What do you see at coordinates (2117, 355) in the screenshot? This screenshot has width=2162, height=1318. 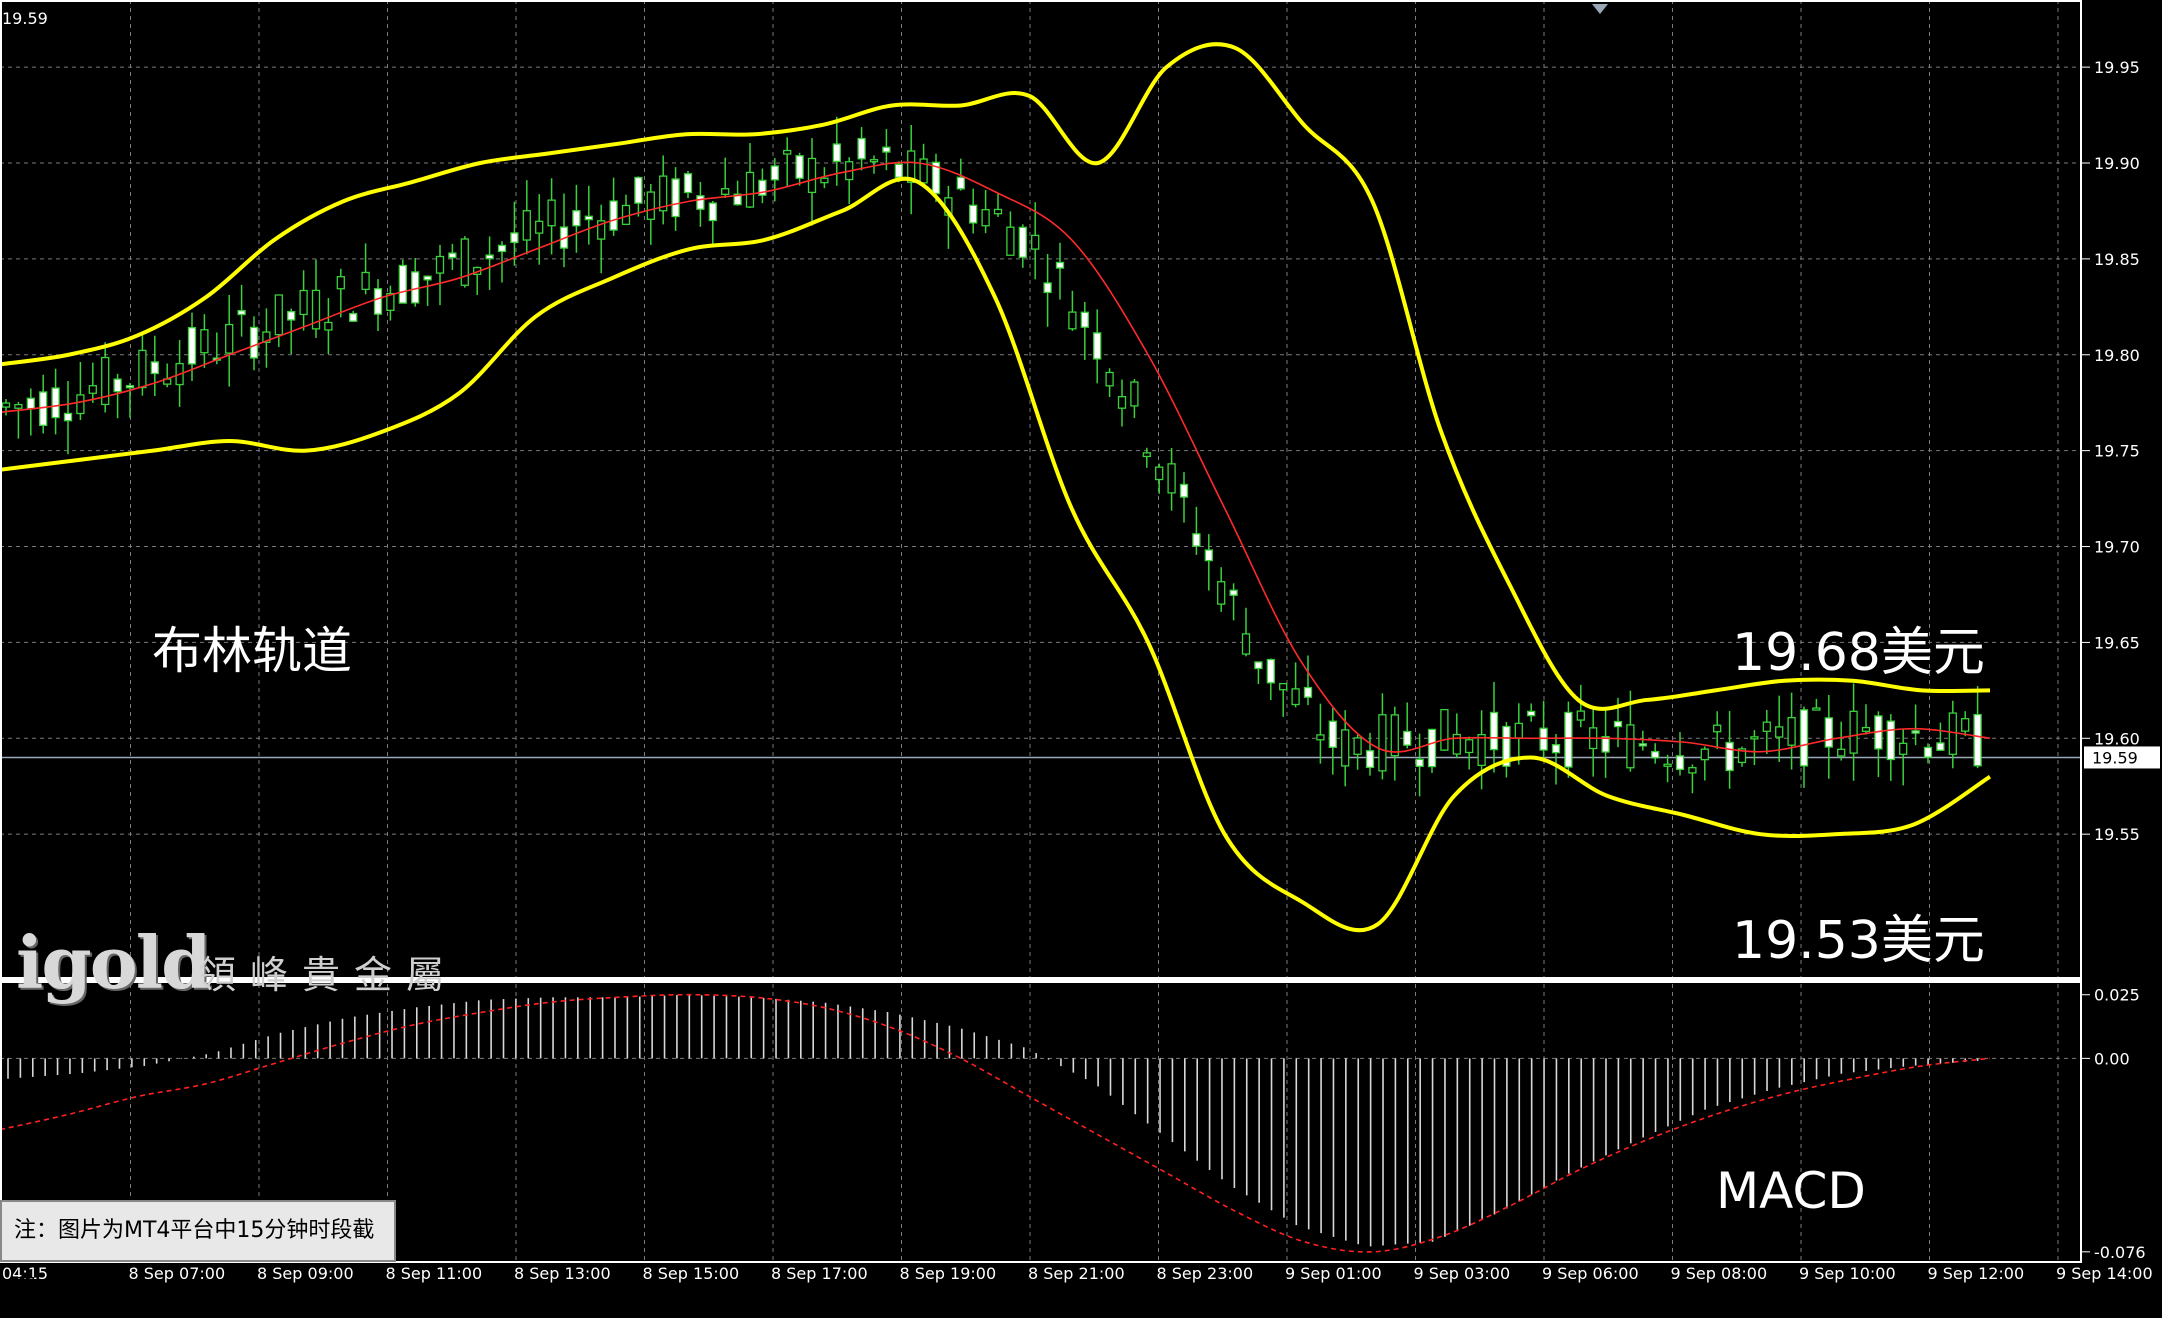 I see `price-tick-label: 19.80` at bounding box center [2117, 355].